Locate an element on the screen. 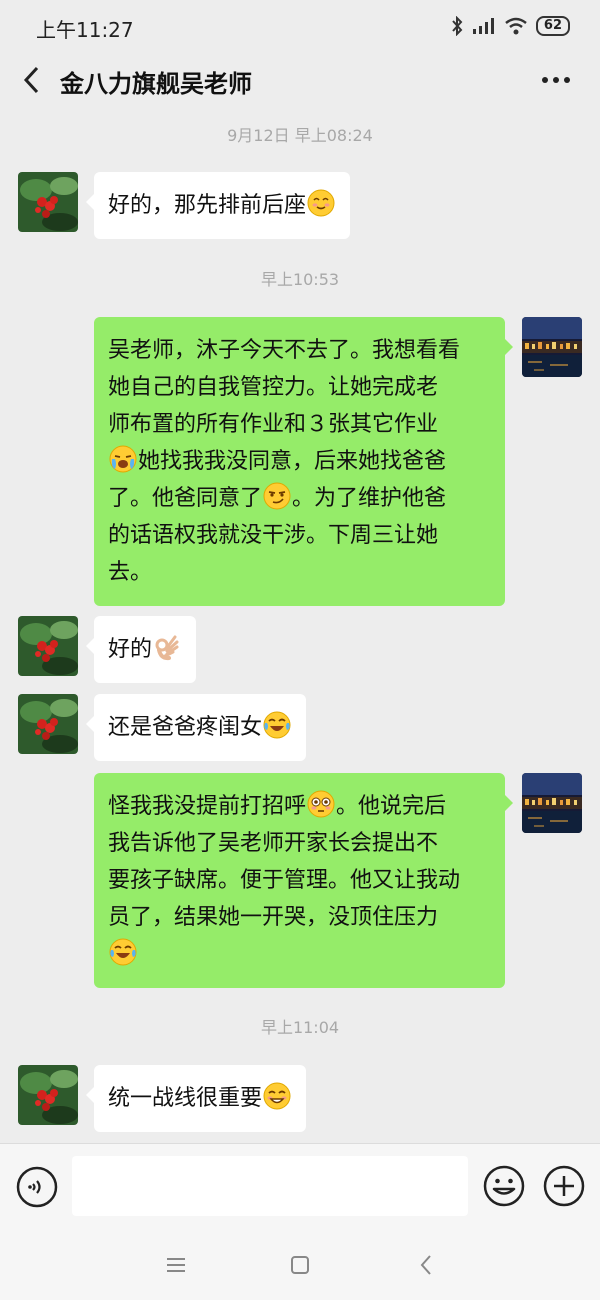 The height and width of the screenshot is (1300, 600). message-bubble-incoming: 好的 is located at coordinates (141, 649).